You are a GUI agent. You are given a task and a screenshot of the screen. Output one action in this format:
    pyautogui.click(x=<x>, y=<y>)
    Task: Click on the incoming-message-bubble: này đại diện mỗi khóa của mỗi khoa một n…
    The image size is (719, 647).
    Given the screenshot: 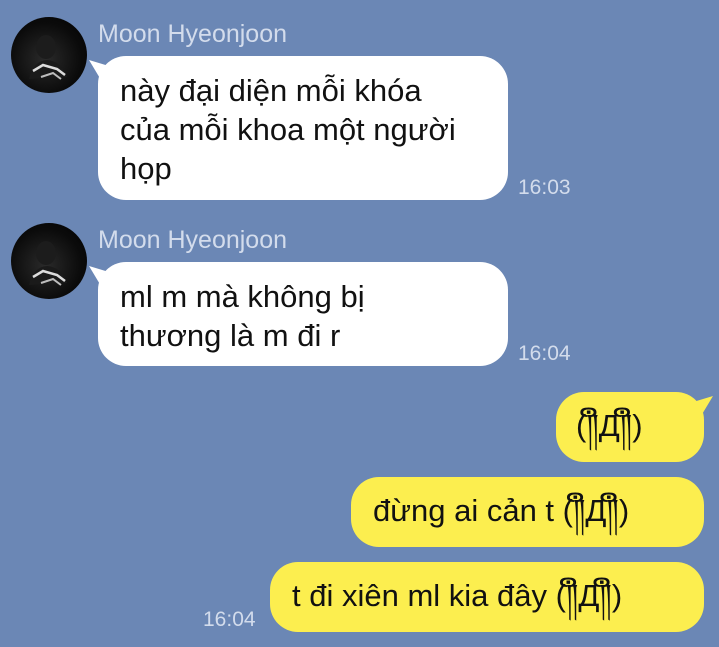 What is the action you would take?
    pyautogui.click(x=303, y=128)
    